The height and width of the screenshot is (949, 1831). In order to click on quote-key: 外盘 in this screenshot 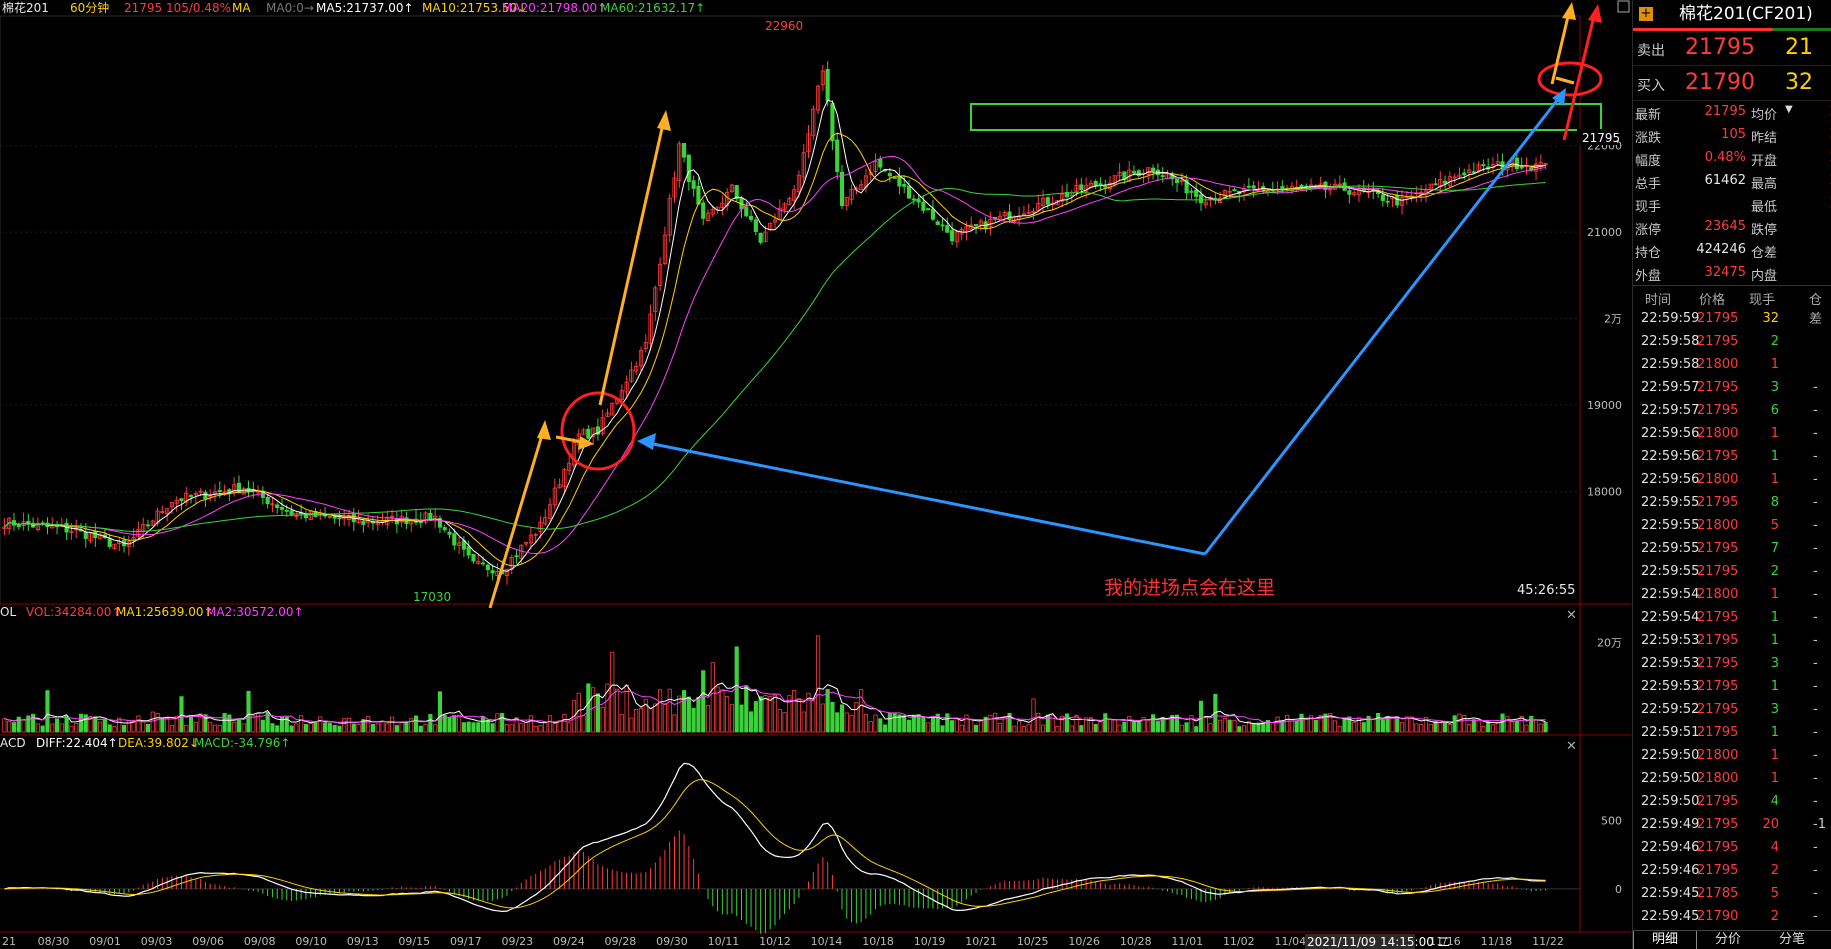, I will do `click(1648, 276)`.